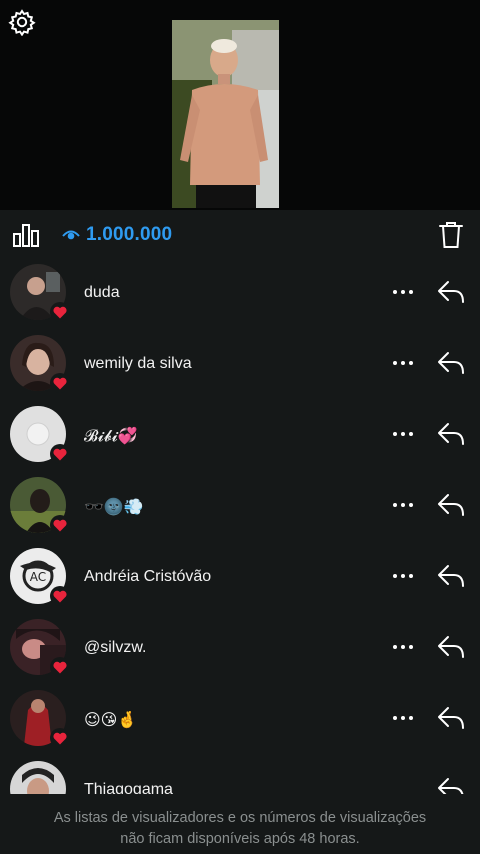 The width and height of the screenshot is (480, 854). Describe the element at coordinates (240, 719) in the screenshot. I see `viewer-row: 😉😘🤞` at that location.